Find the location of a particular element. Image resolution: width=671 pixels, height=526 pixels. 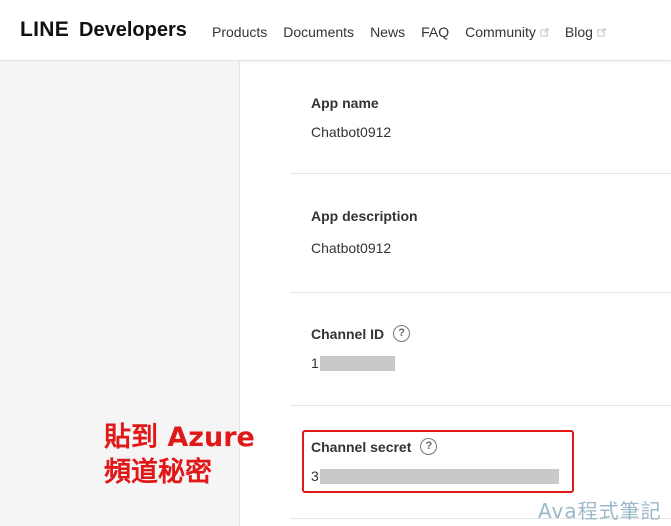

app-name-label: App name is located at coordinates (345, 103).